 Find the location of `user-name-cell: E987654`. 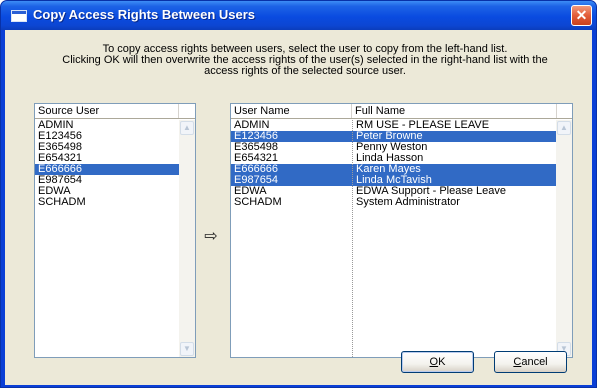

user-name-cell: E987654 is located at coordinates (256, 180).